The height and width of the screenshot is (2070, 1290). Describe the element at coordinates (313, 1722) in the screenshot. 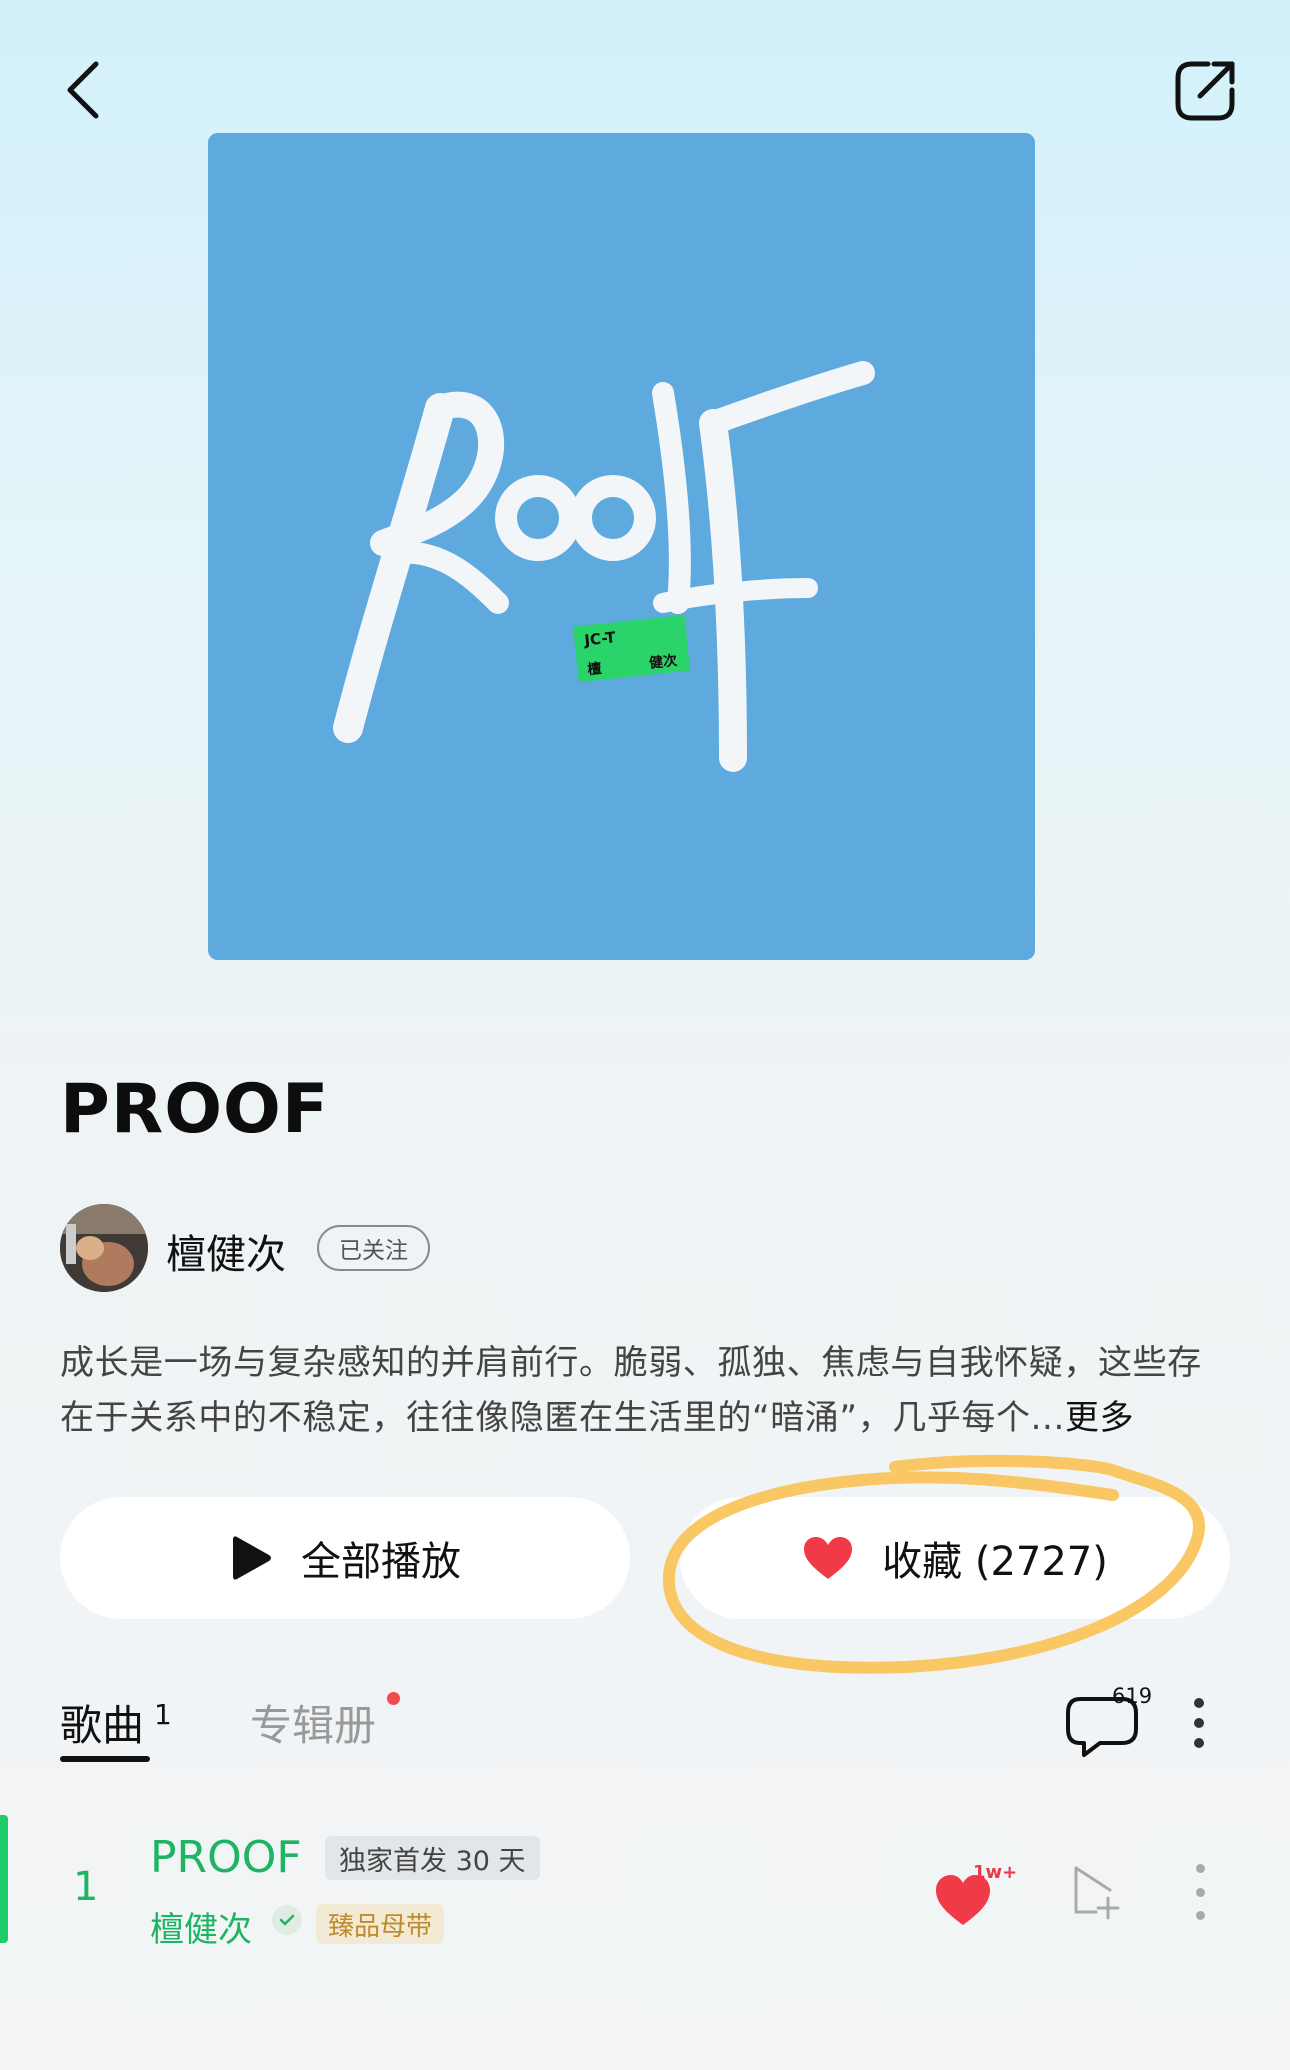

I see `tab-album-booklet: 专辑册` at that location.